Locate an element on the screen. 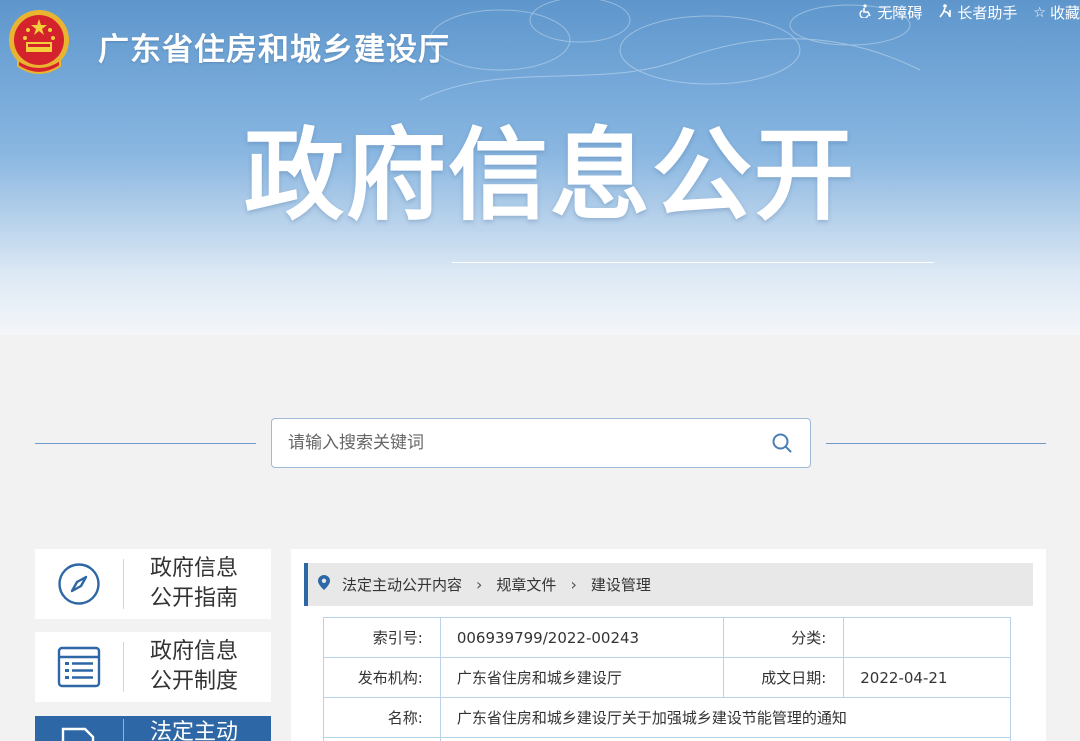  sidebar-item-label: 政府信息 公开制度 is located at coordinates (197, 667).